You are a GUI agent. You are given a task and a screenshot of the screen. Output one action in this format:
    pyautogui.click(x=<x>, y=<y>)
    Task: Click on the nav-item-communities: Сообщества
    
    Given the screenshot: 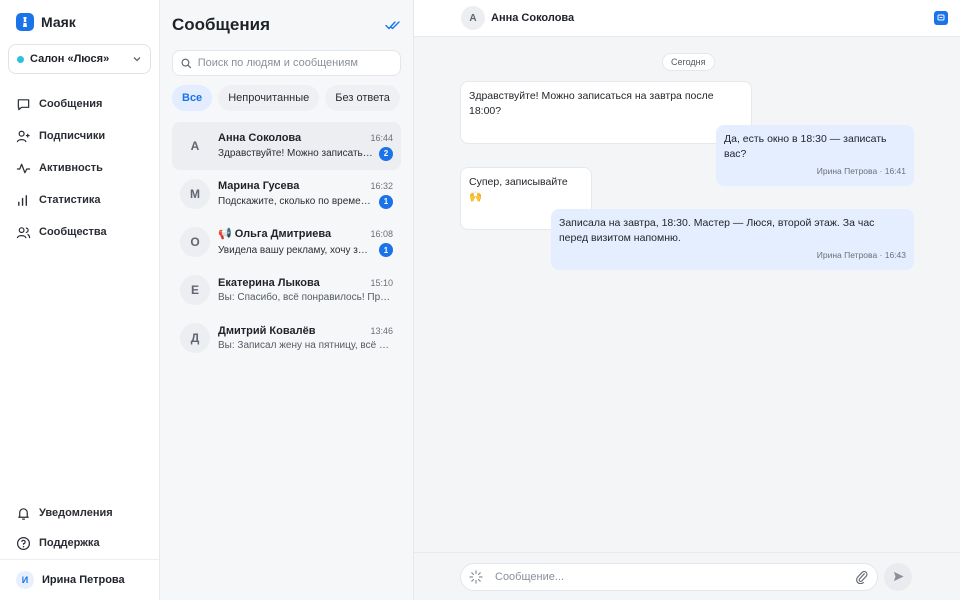 What is the action you would take?
    pyautogui.click(x=79, y=232)
    